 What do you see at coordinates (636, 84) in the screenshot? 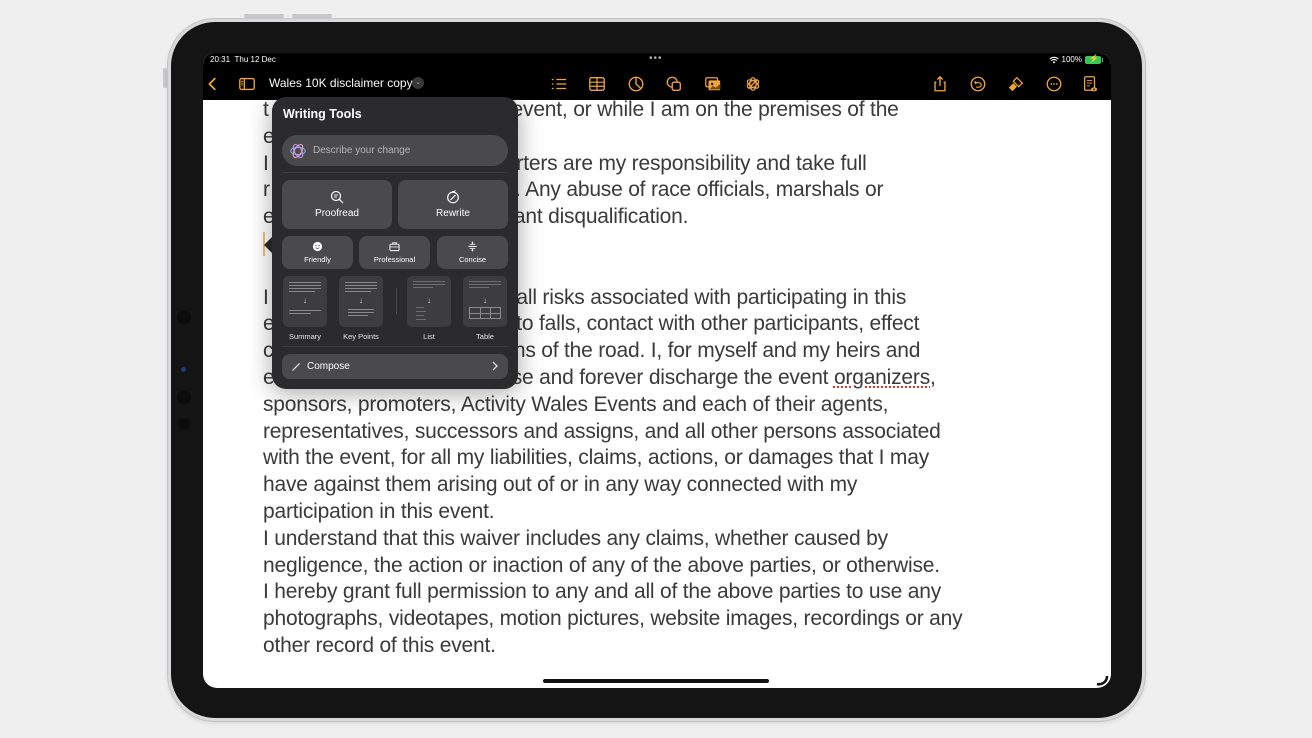
I see `chart-icon` at bounding box center [636, 84].